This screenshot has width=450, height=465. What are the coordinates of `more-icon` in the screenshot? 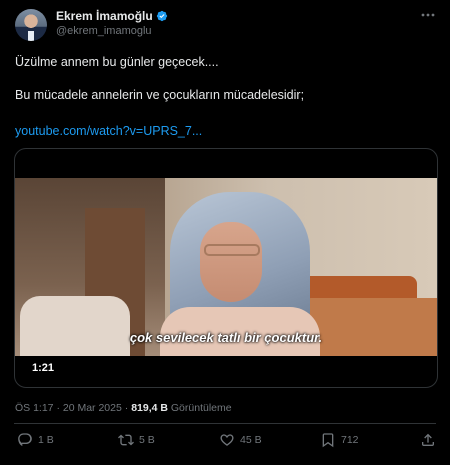 It's located at (428, 15).